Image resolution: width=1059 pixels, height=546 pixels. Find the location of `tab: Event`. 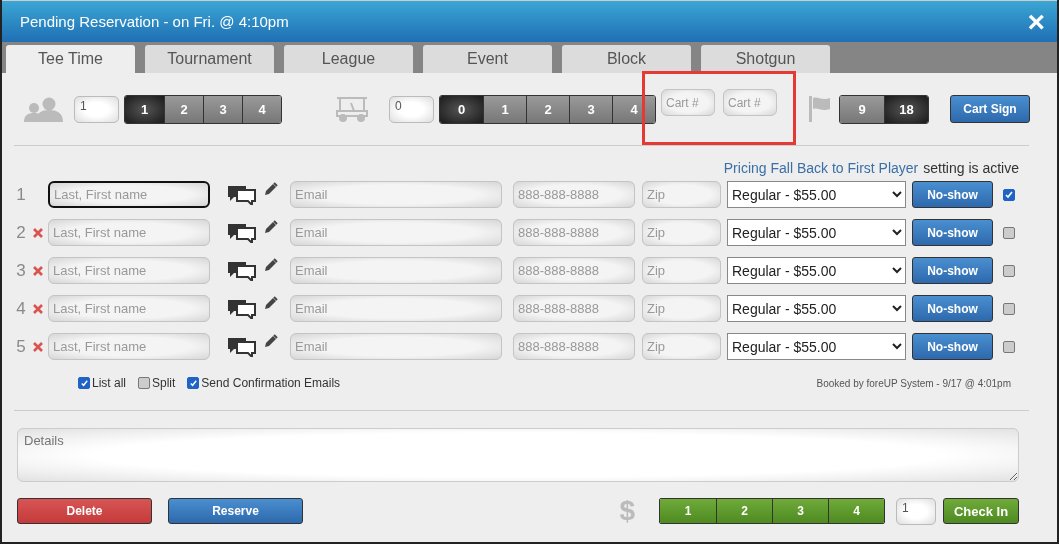

tab: Event is located at coordinates (487, 59).